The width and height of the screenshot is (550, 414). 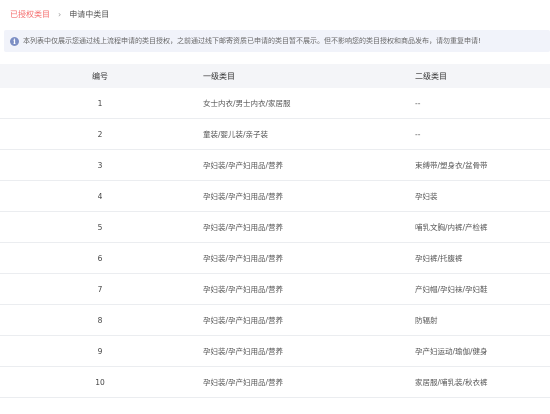 I want to click on row-index: 4, so click(x=100, y=196).